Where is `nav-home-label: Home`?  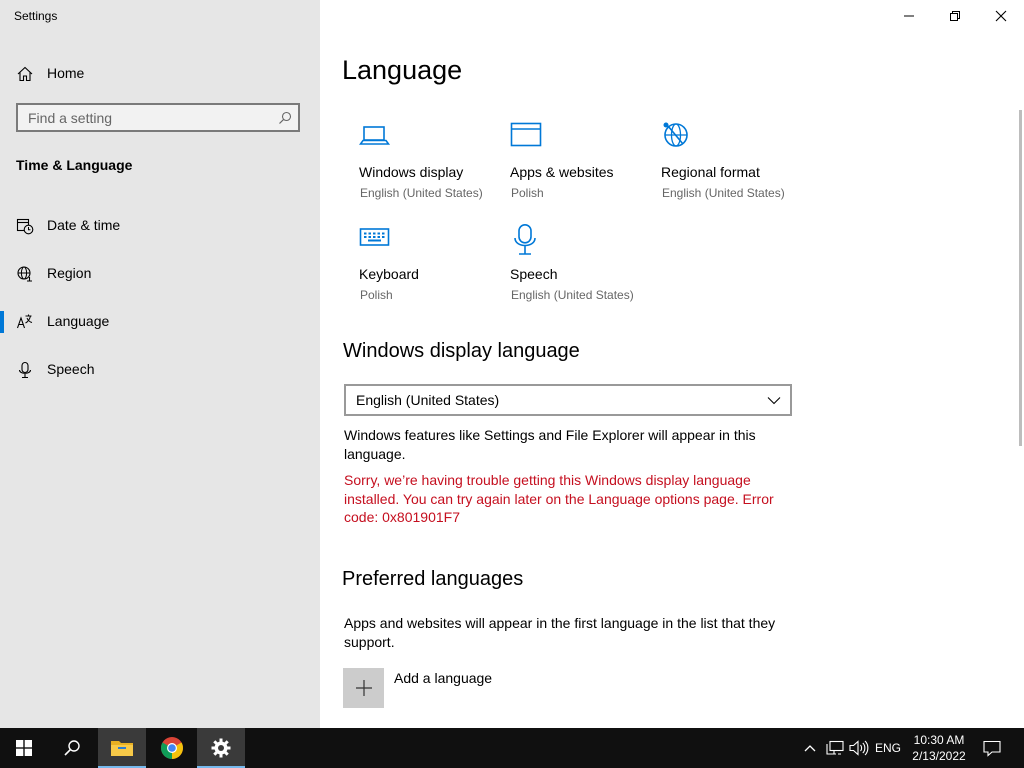
nav-home-label: Home is located at coordinates (66, 73).